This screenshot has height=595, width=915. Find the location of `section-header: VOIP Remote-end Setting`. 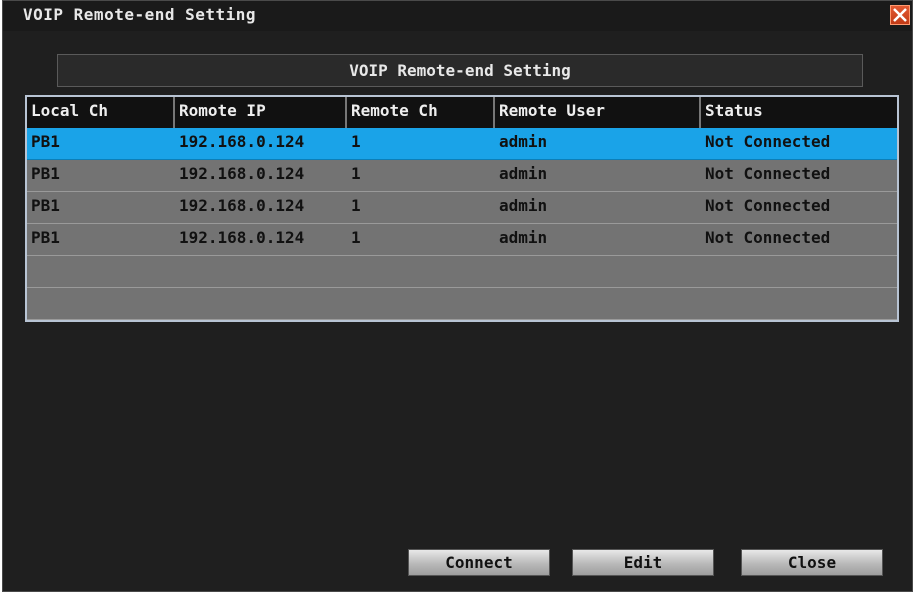

section-header: VOIP Remote-end Setting is located at coordinates (460, 70).